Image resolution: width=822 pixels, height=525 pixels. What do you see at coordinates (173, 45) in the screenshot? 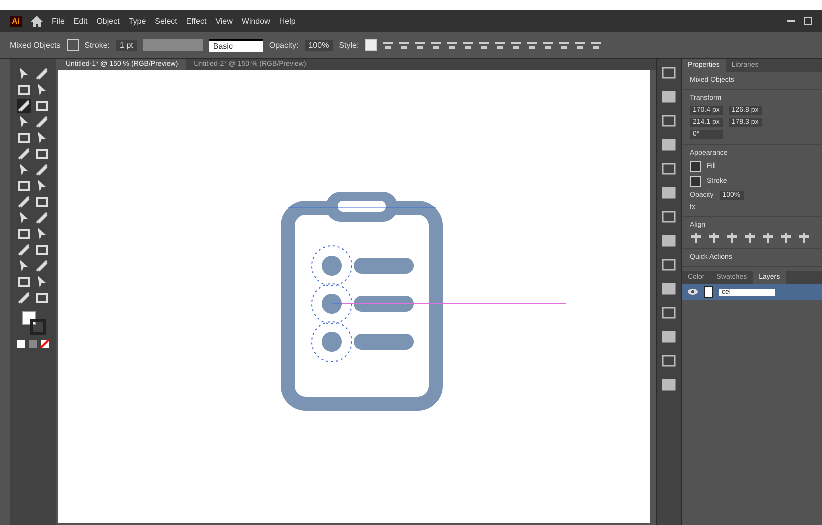
I see `variable-width-field` at bounding box center [173, 45].